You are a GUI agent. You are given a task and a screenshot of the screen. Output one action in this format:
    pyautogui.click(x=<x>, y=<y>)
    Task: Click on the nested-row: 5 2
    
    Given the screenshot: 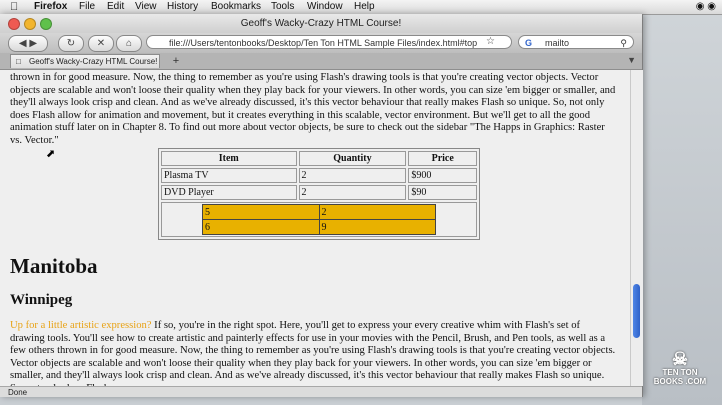 What is the action you would take?
    pyautogui.click(x=319, y=212)
    